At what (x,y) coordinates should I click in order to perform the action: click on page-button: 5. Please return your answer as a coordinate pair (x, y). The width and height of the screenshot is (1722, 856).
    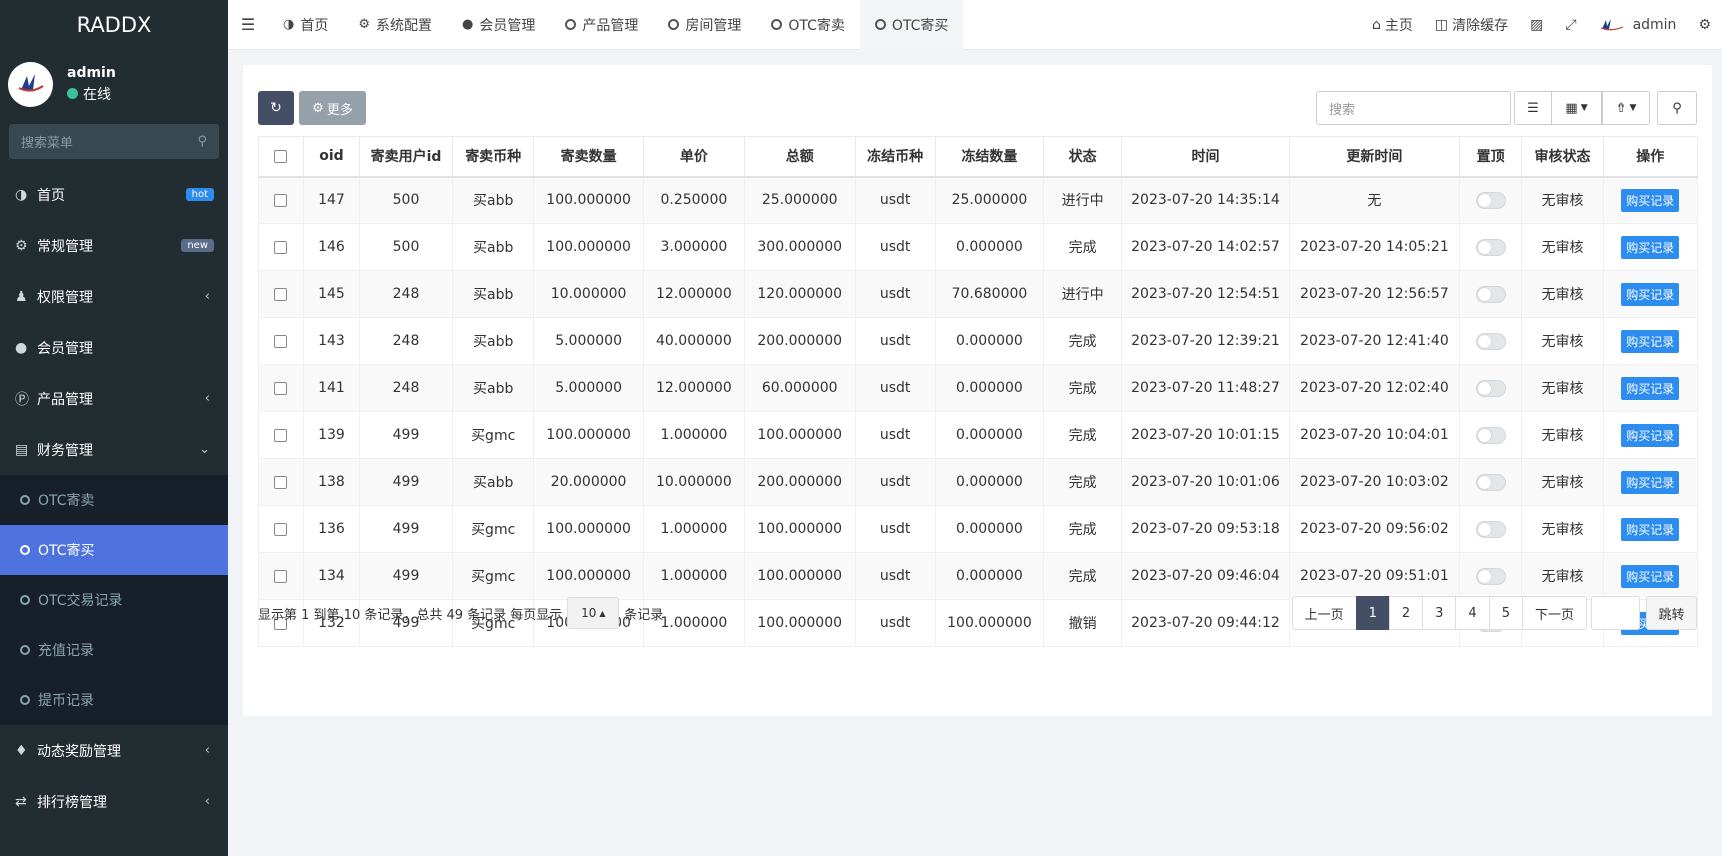
    Looking at the image, I should click on (1505, 613).